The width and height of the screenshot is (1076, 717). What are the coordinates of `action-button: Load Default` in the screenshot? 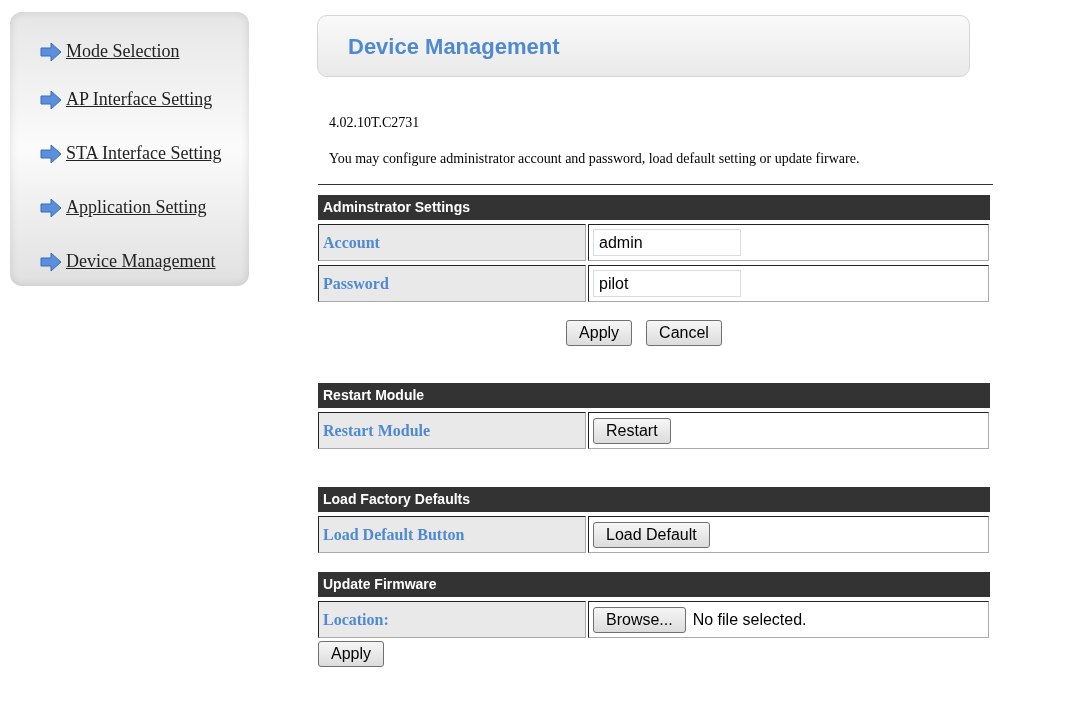 It's located at (651, 534).